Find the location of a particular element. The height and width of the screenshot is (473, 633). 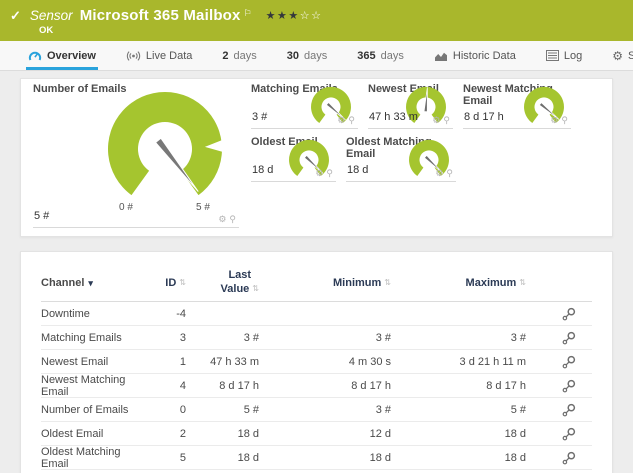

column-label: Value is located at coordinates (235, 288).